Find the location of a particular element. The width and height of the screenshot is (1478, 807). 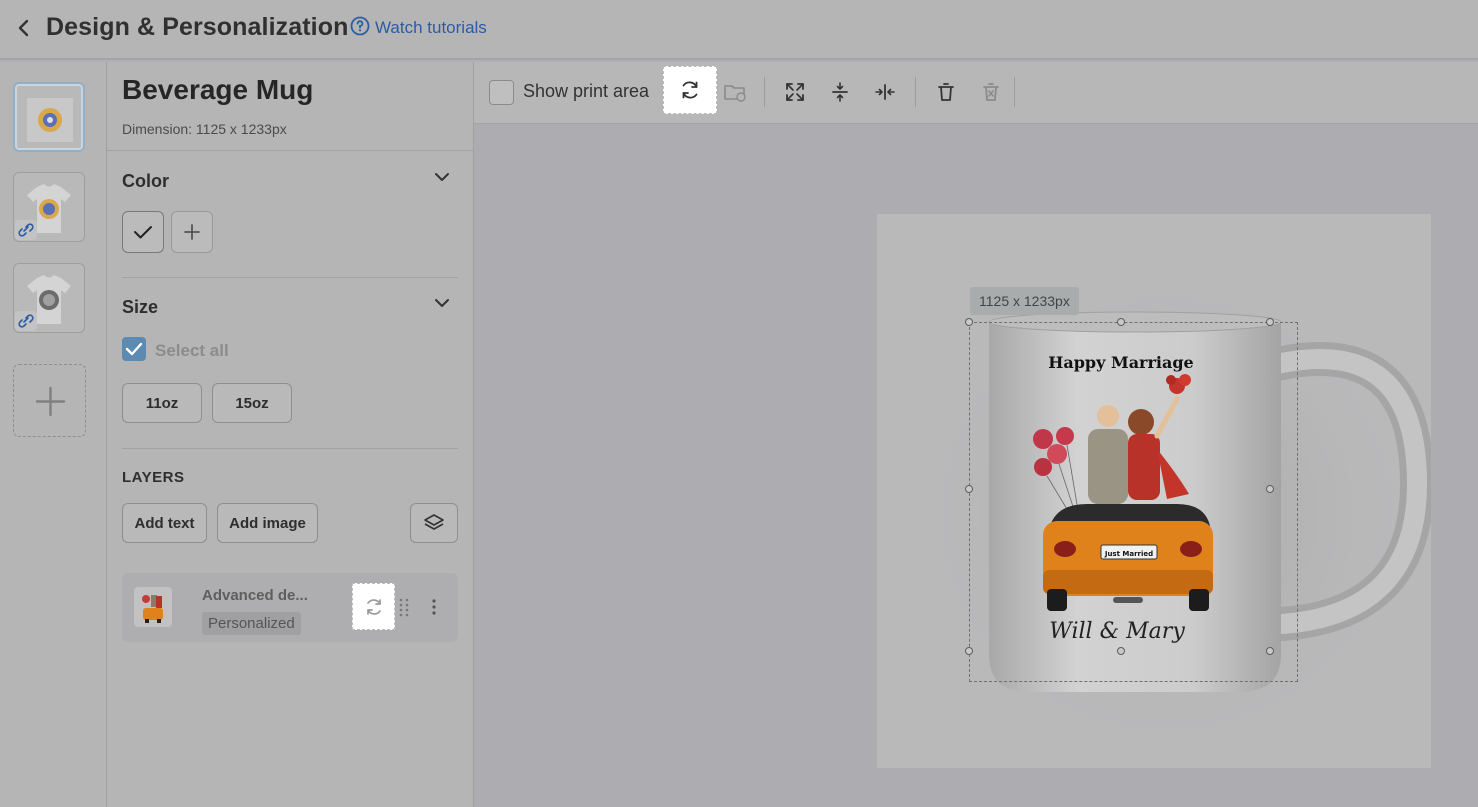

top-header: Design & Personalization Watch tutorials is located at coordinates (739, 30).